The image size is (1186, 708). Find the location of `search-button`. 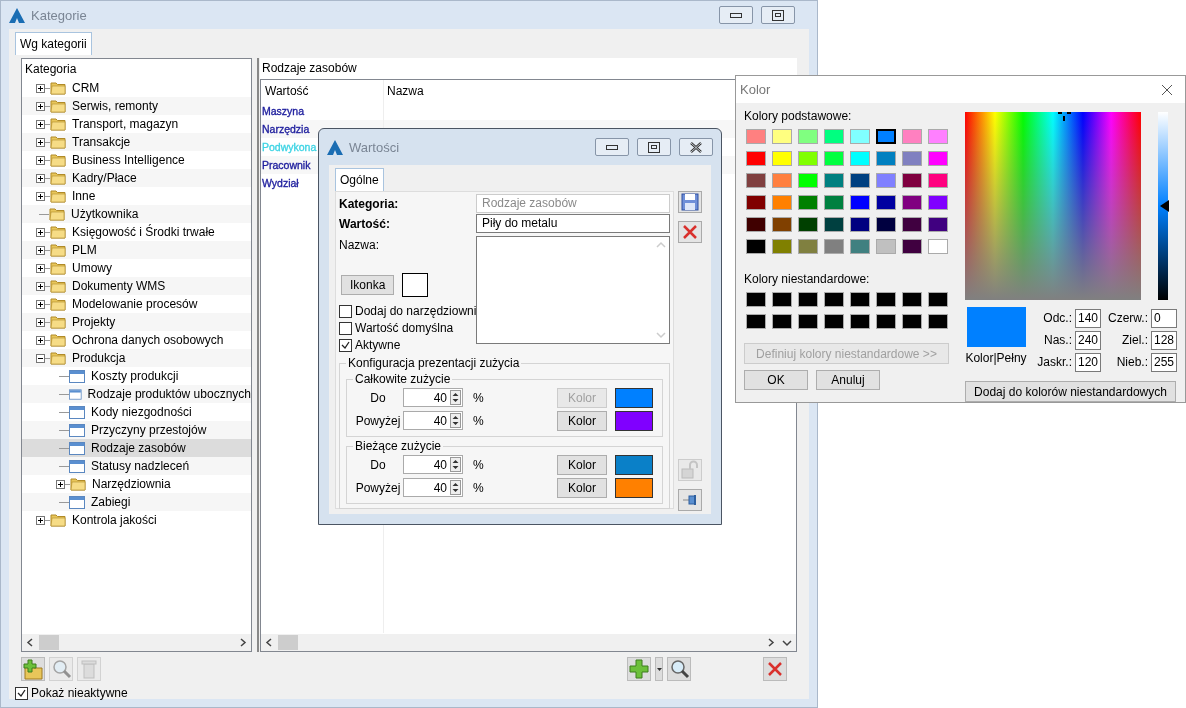

search-button is located at coordinates (679, 669).